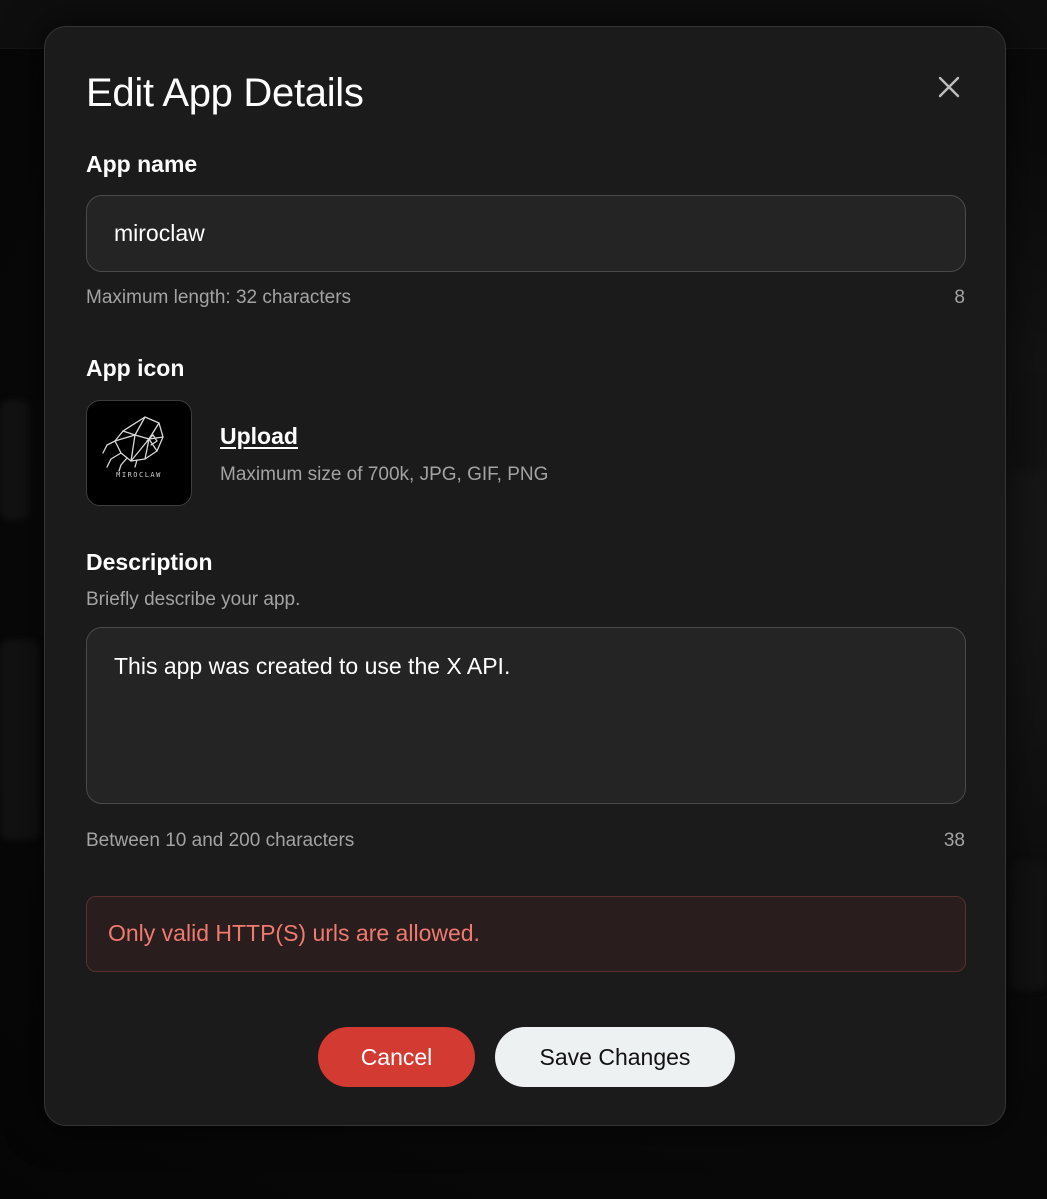  I want to click on close-icon, so click(949, 87).